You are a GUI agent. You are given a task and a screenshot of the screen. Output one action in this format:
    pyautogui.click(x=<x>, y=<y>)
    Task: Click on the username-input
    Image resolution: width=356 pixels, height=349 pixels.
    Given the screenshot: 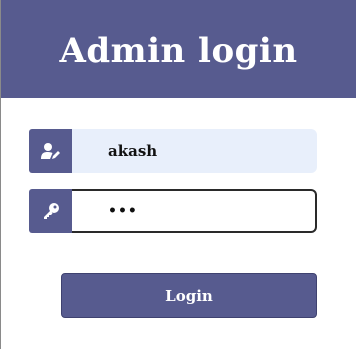 What is the action you would take?
    pyautogui.click(x=194, y=151)
    